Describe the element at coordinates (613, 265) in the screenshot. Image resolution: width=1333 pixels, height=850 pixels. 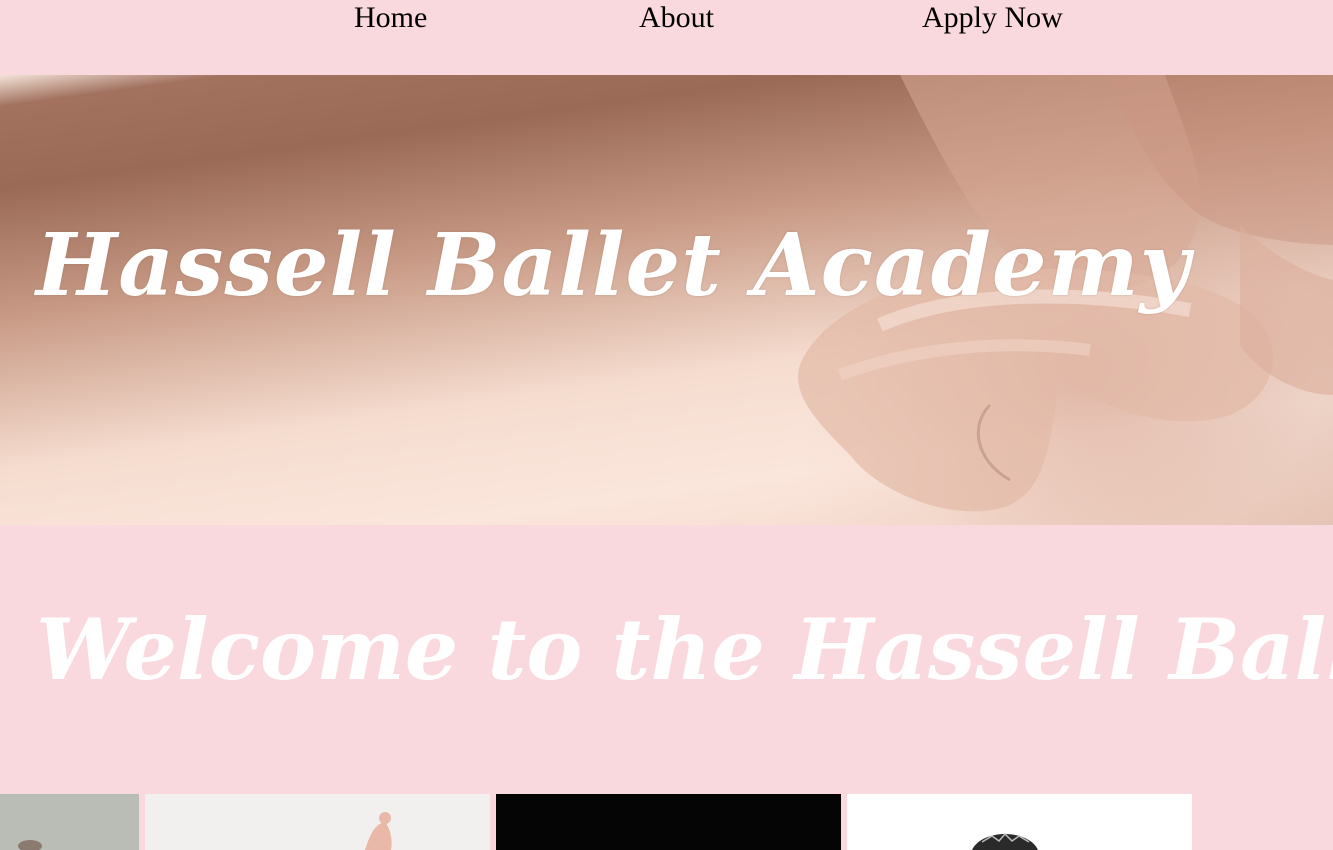
I see `hero-title: Hassell Ballet Academy` at that location.